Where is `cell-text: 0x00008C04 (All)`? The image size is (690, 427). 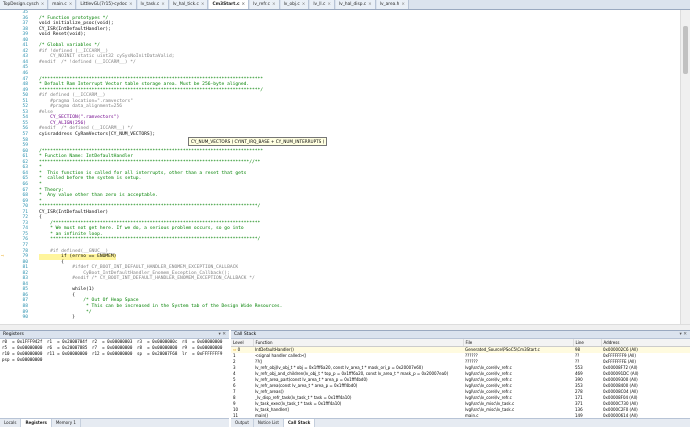
cell-text: 0x00008C04 (All) is located at coordinates (620, 391).